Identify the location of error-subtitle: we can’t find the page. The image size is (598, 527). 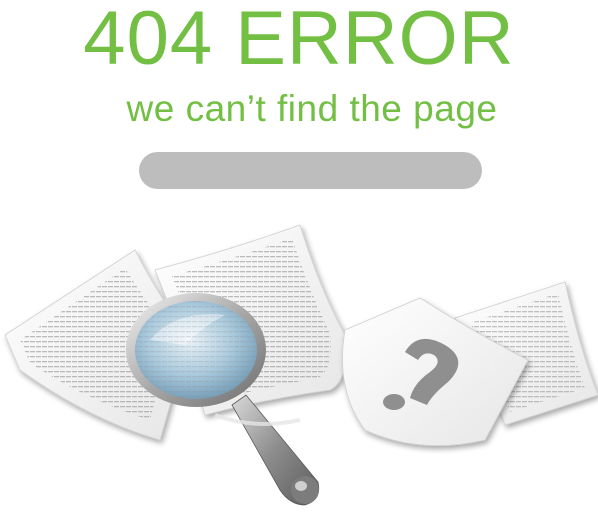
(312, 108).